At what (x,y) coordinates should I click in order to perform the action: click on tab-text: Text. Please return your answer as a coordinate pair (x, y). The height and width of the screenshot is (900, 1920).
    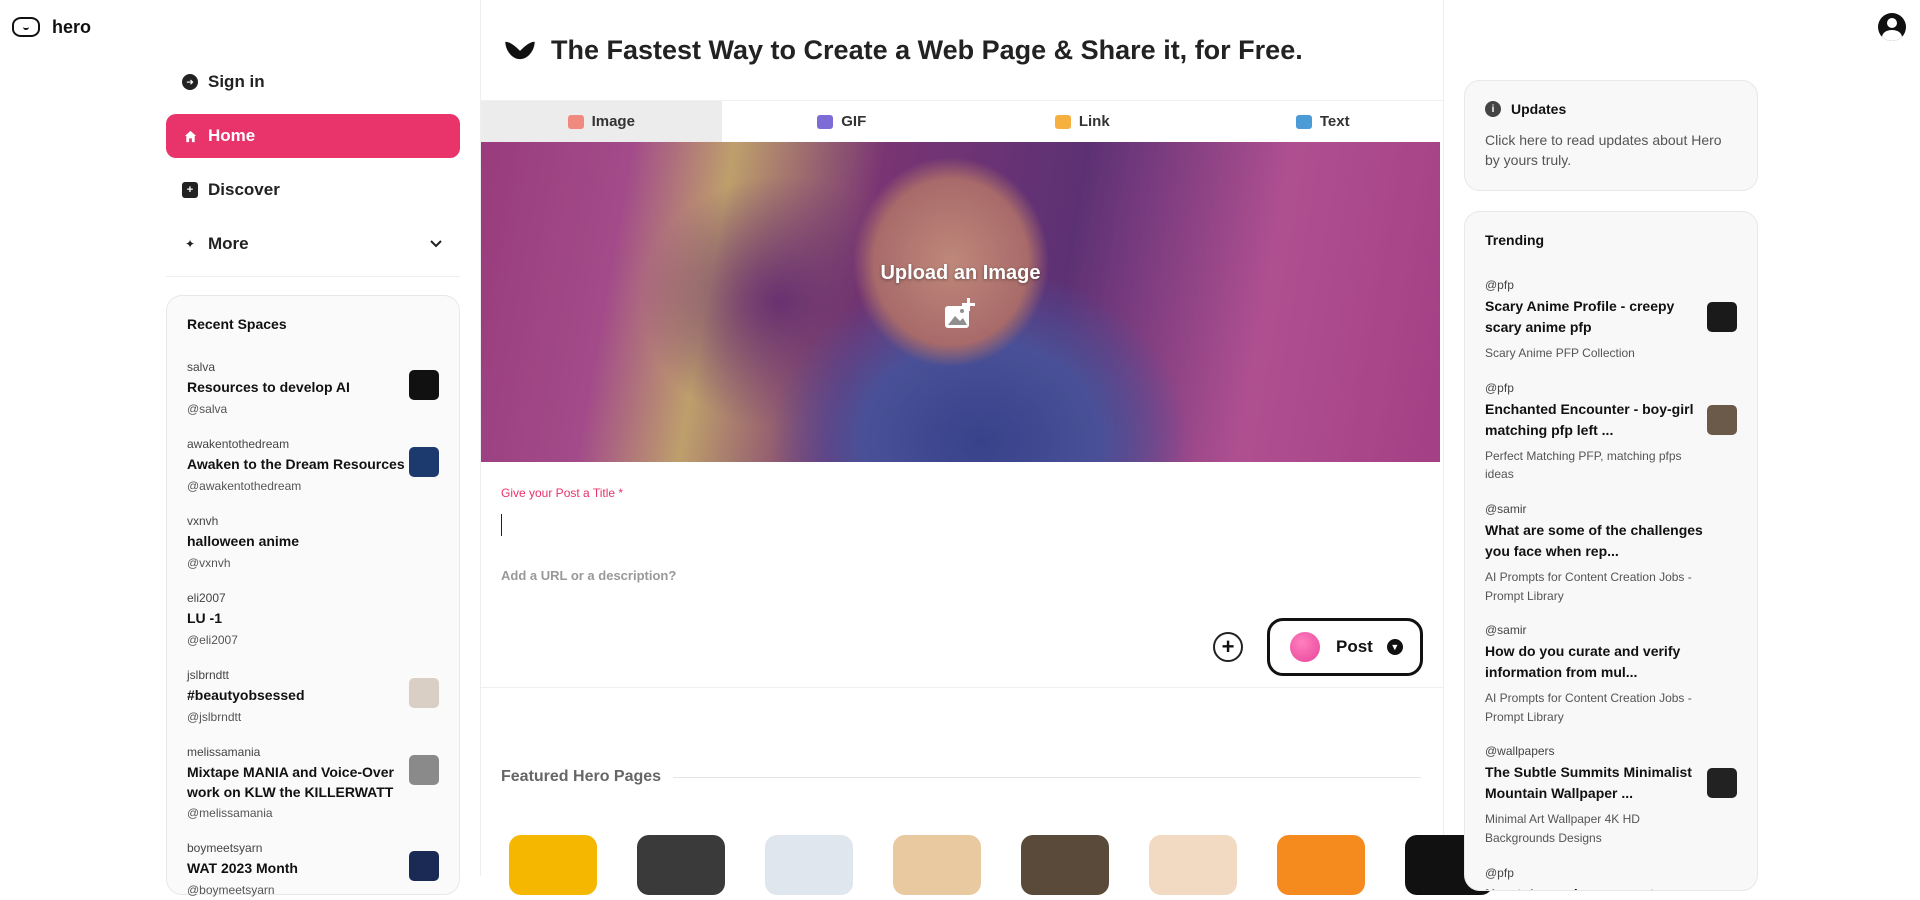
    Looking at the image, I should click on (1323, 121).